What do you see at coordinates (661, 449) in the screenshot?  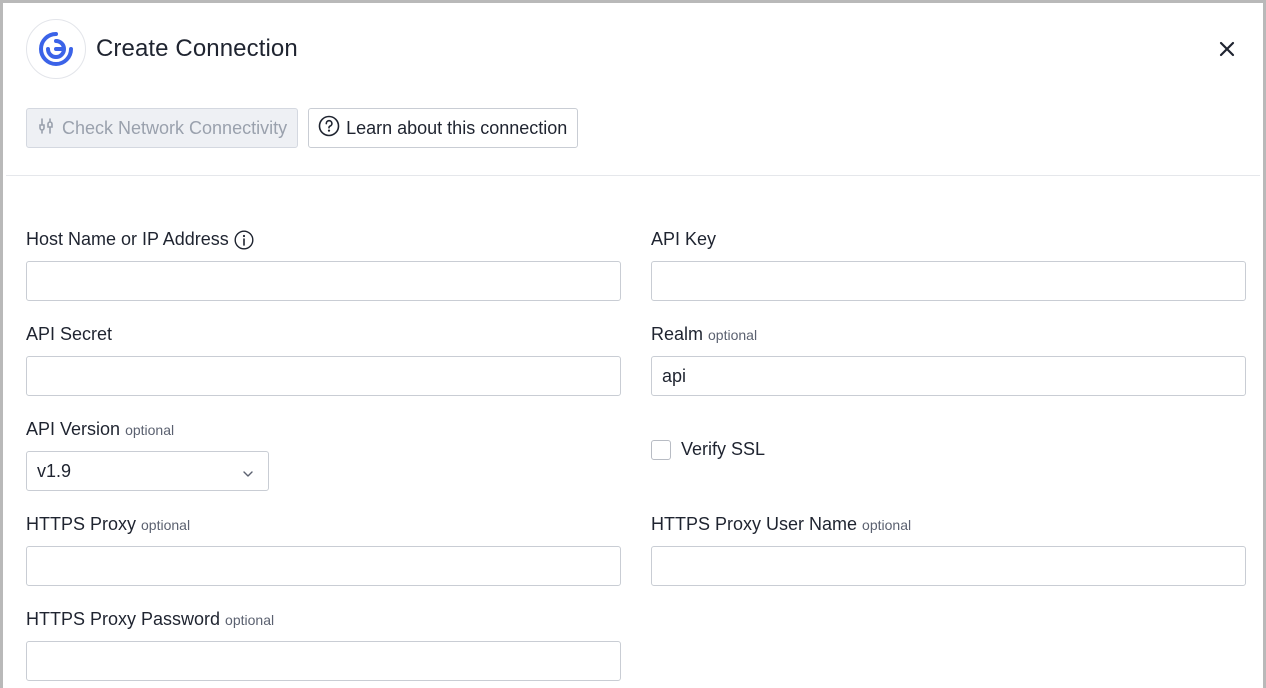 I see `verify-ssl-checkbox` at bounding box center [661, 449].